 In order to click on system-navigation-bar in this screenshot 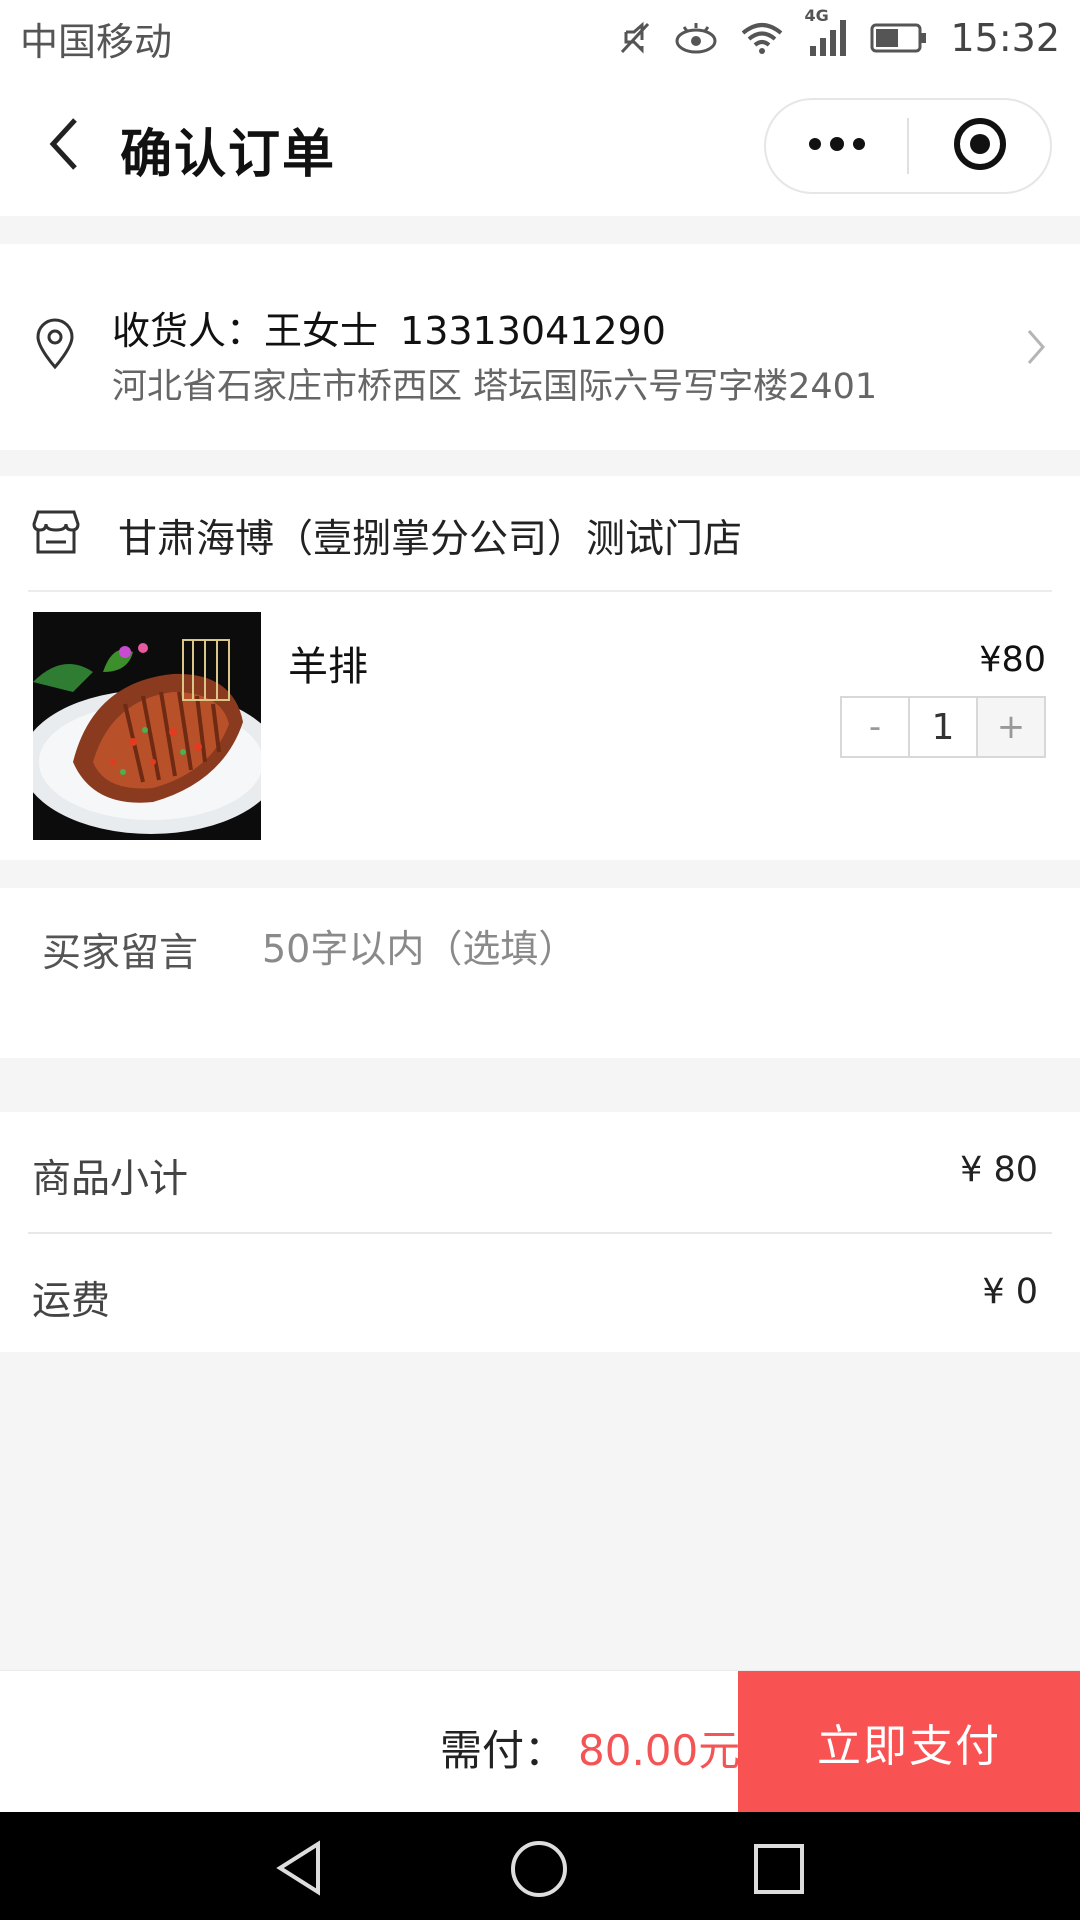, I will do `click(540, 1866)`.